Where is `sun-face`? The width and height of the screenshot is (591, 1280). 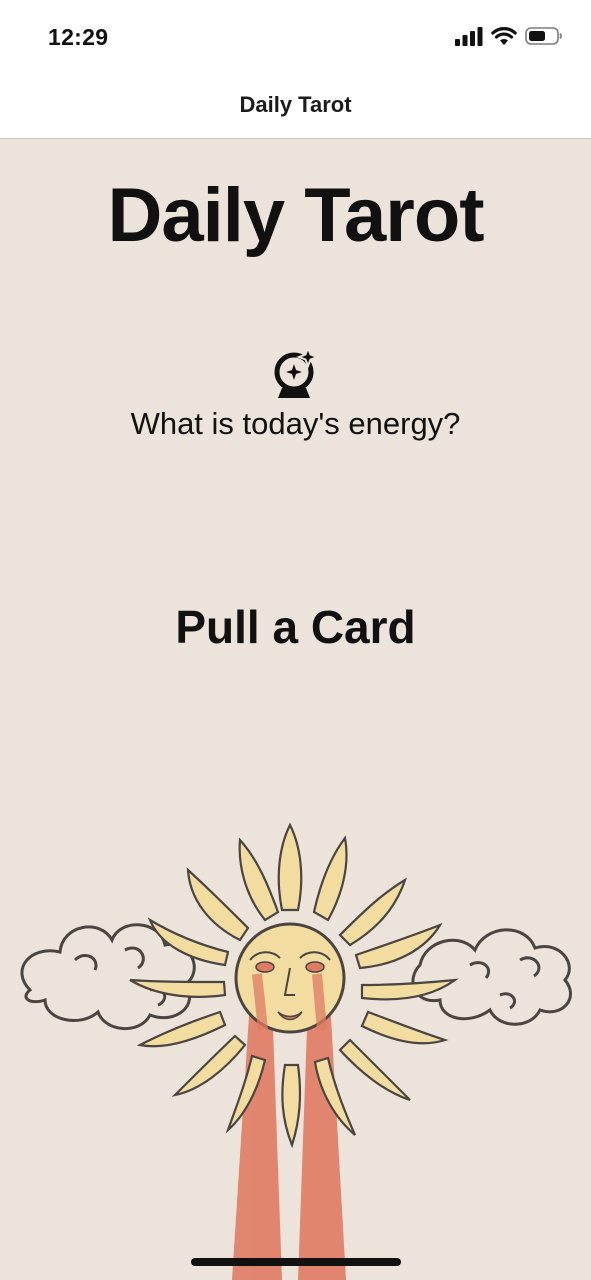
sun-face is located at coordinates (290, 978).